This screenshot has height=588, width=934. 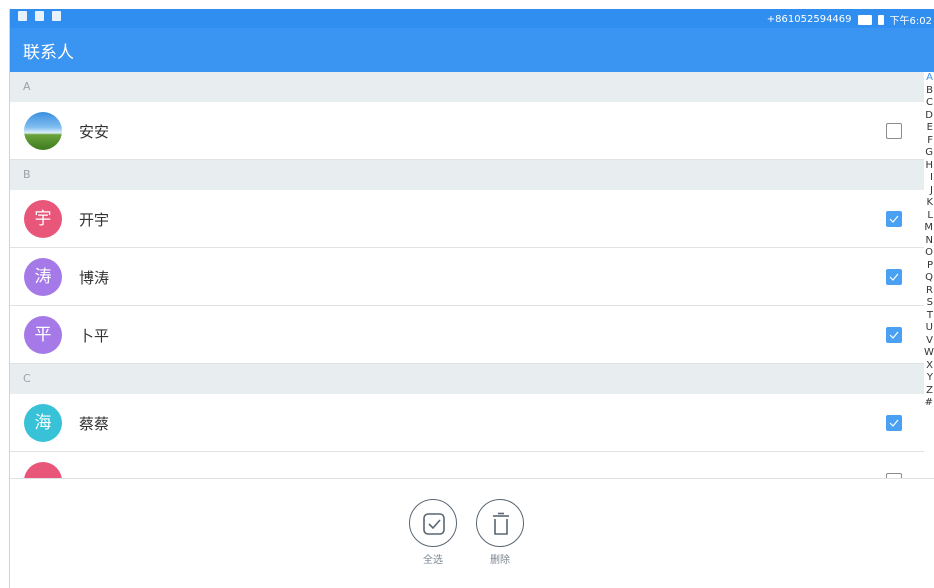 I want to click on index-letter-y: Y, so click(x=929, y=378).